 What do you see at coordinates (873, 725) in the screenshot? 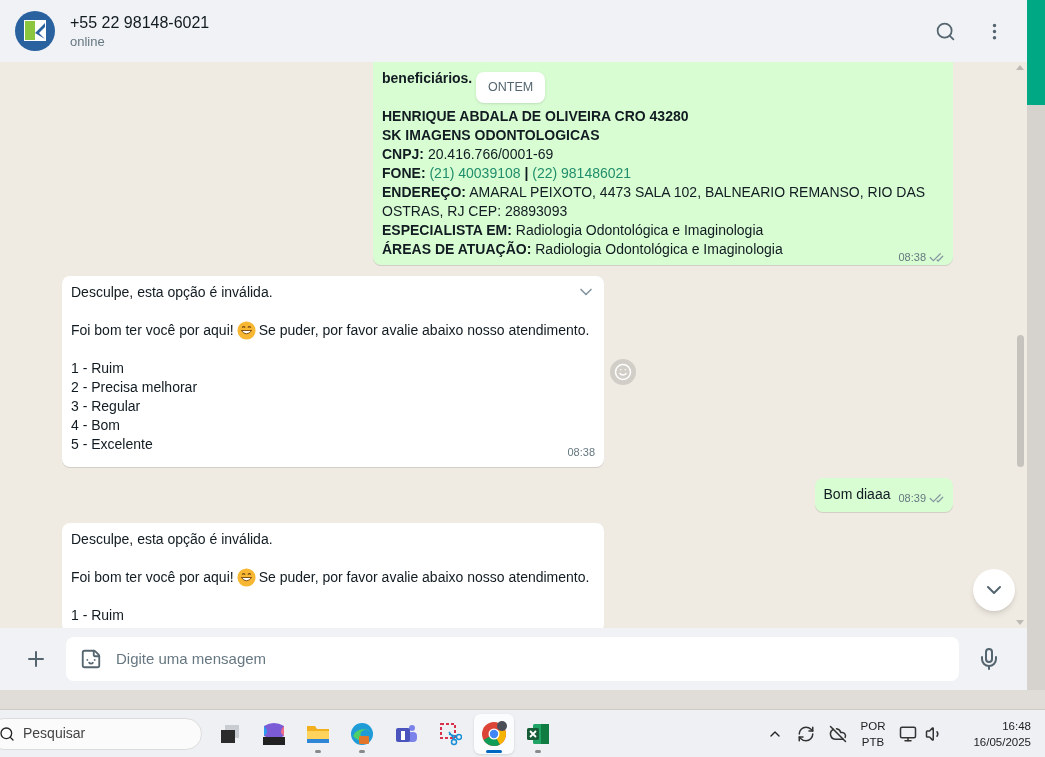
I see `language-indicator: POR` at bounding box center [873, 725].